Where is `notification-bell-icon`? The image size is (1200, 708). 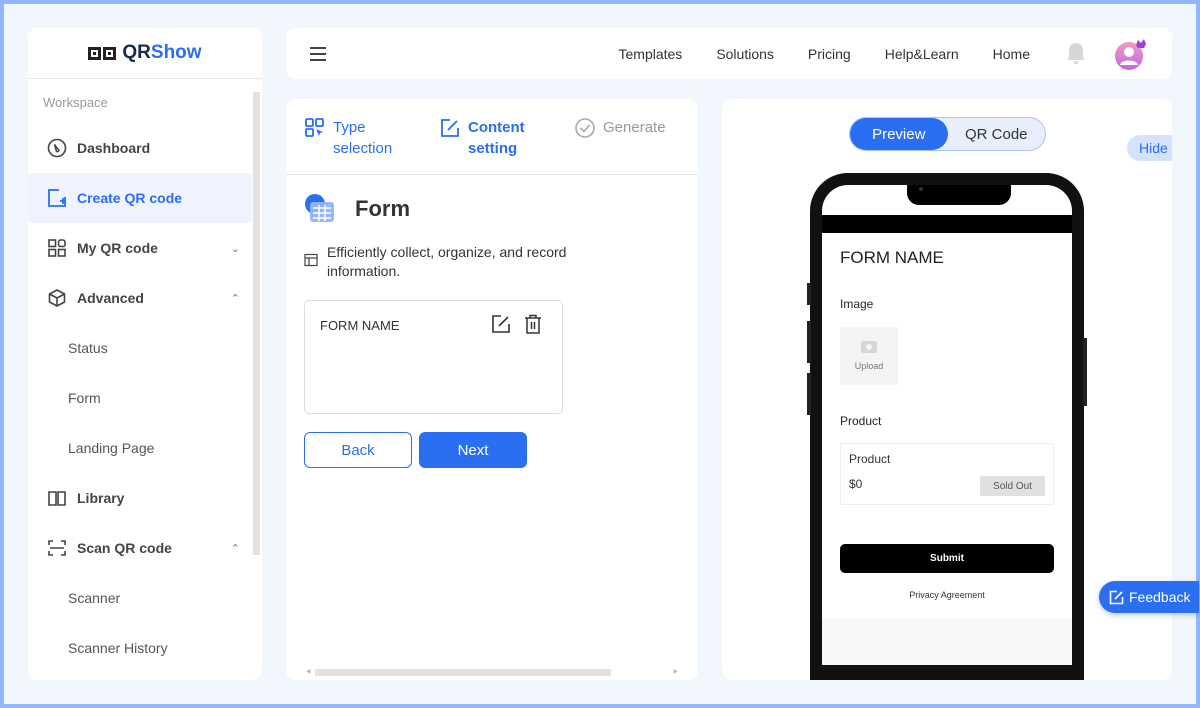 notification-bell-icon is located at coordinates (1076, 54).